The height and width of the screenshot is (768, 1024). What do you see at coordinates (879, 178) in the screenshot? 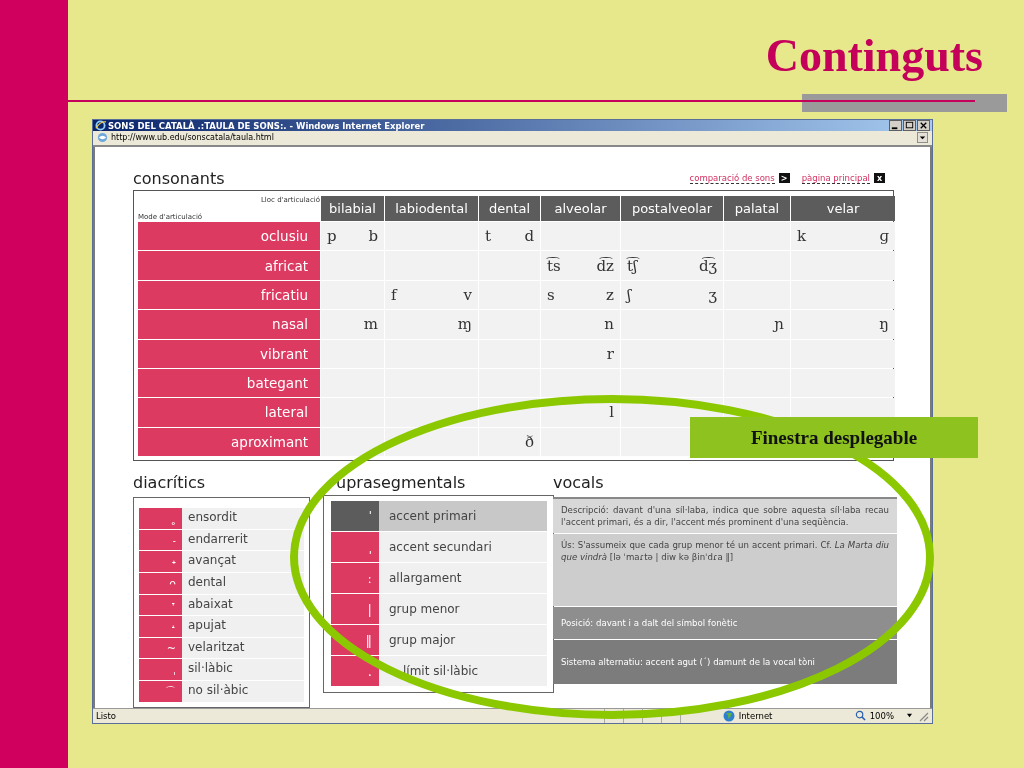
I see `link-icon: x` at bounding box center [879, 178].